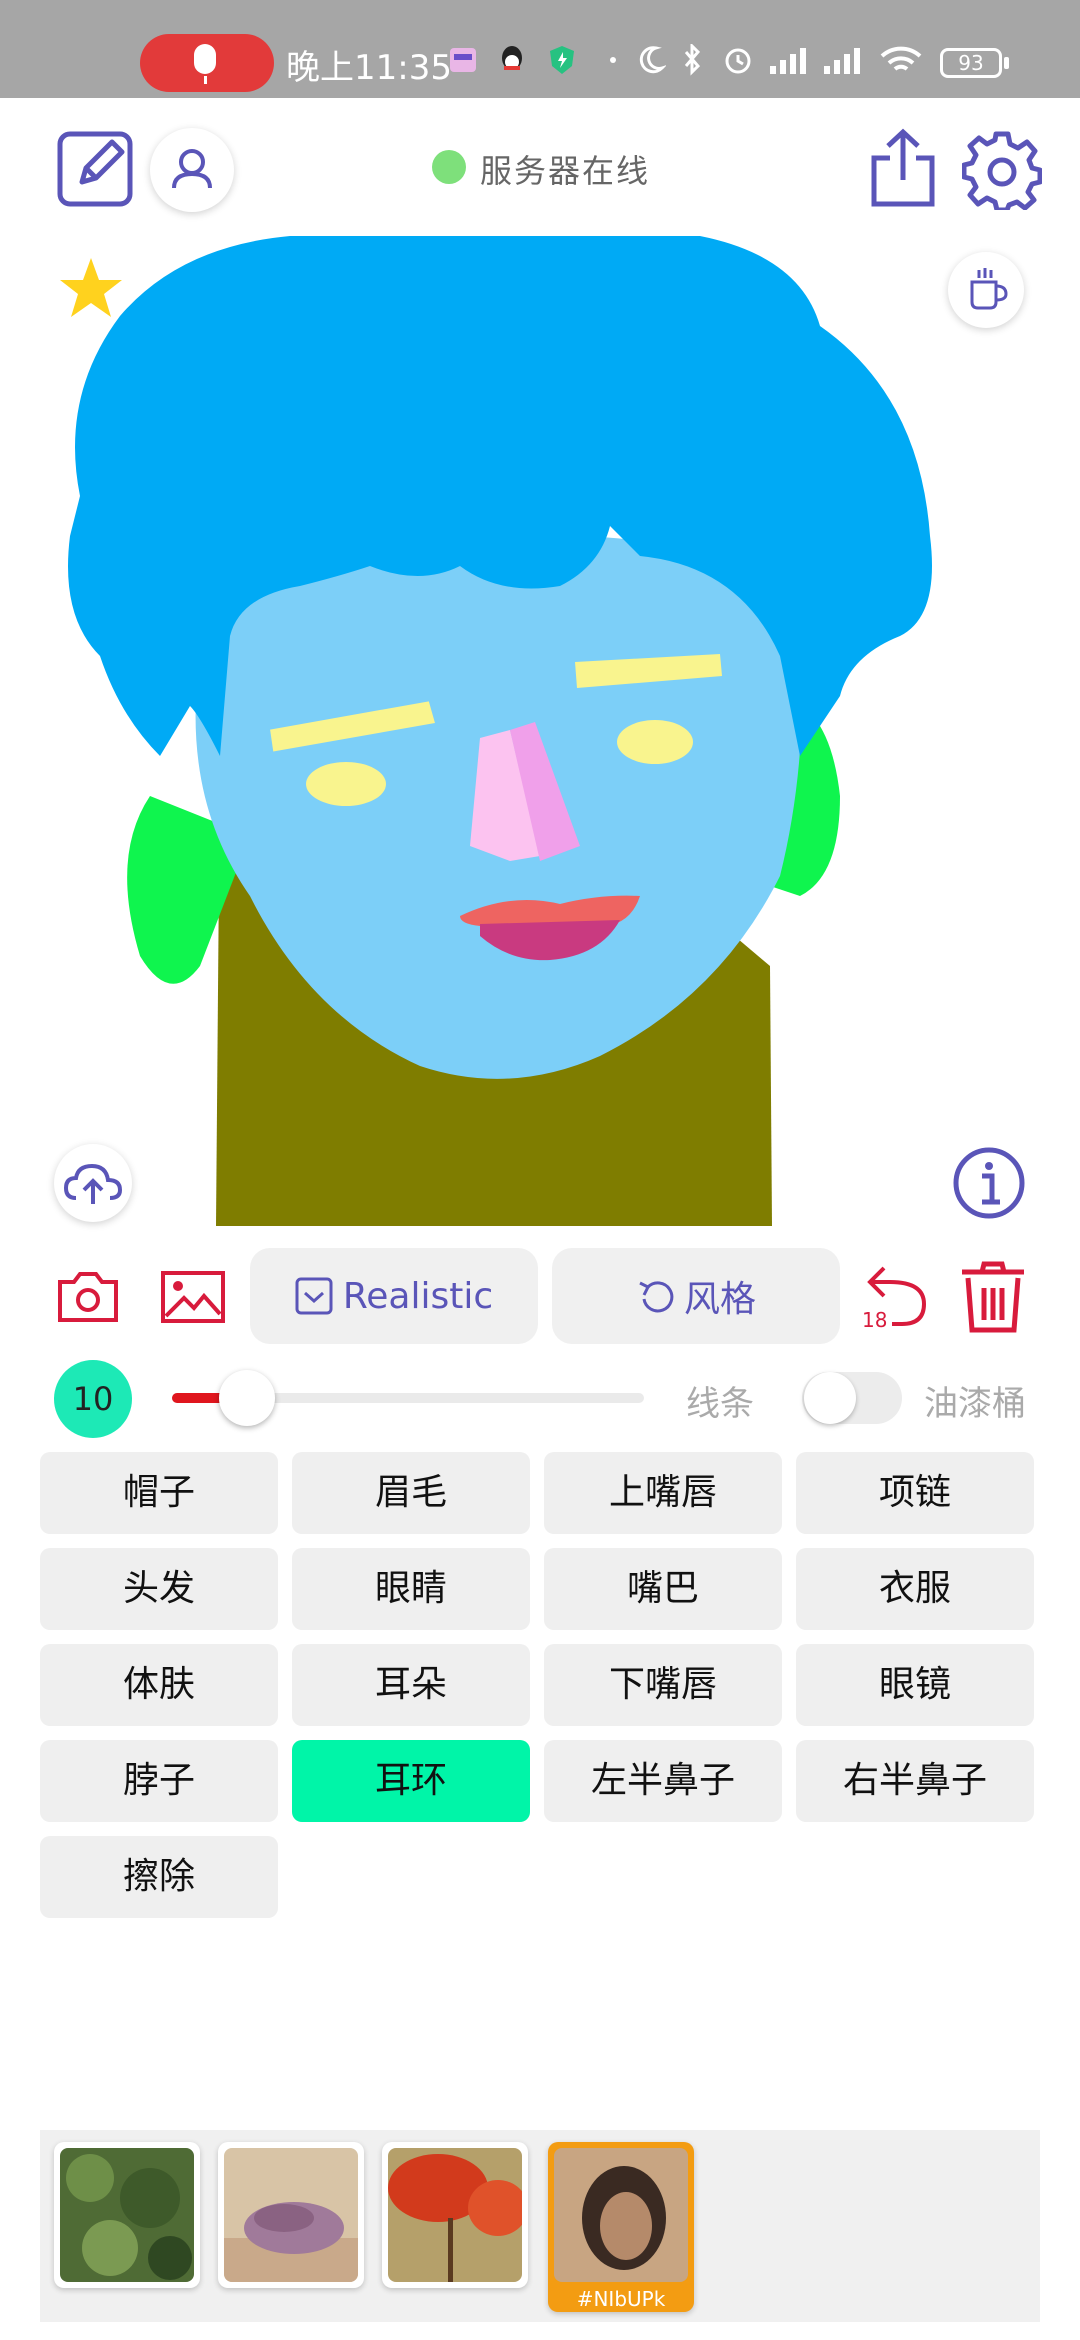 The height and width of the screenshot is (2340, 1080). I want to click on red-trees-image, so click(455, 2215).